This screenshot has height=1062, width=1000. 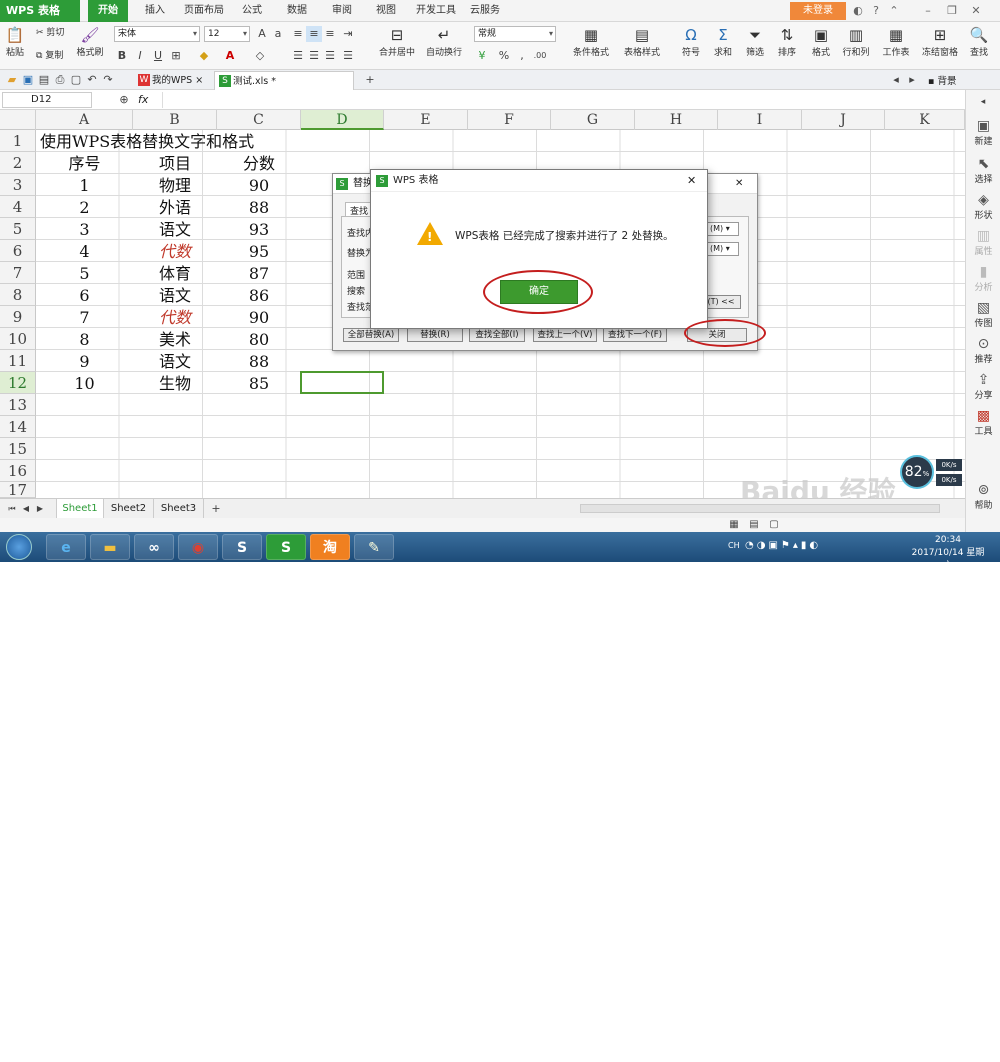 I want to click on next-sheet-icon: ▶, so click(x=40, y=509).